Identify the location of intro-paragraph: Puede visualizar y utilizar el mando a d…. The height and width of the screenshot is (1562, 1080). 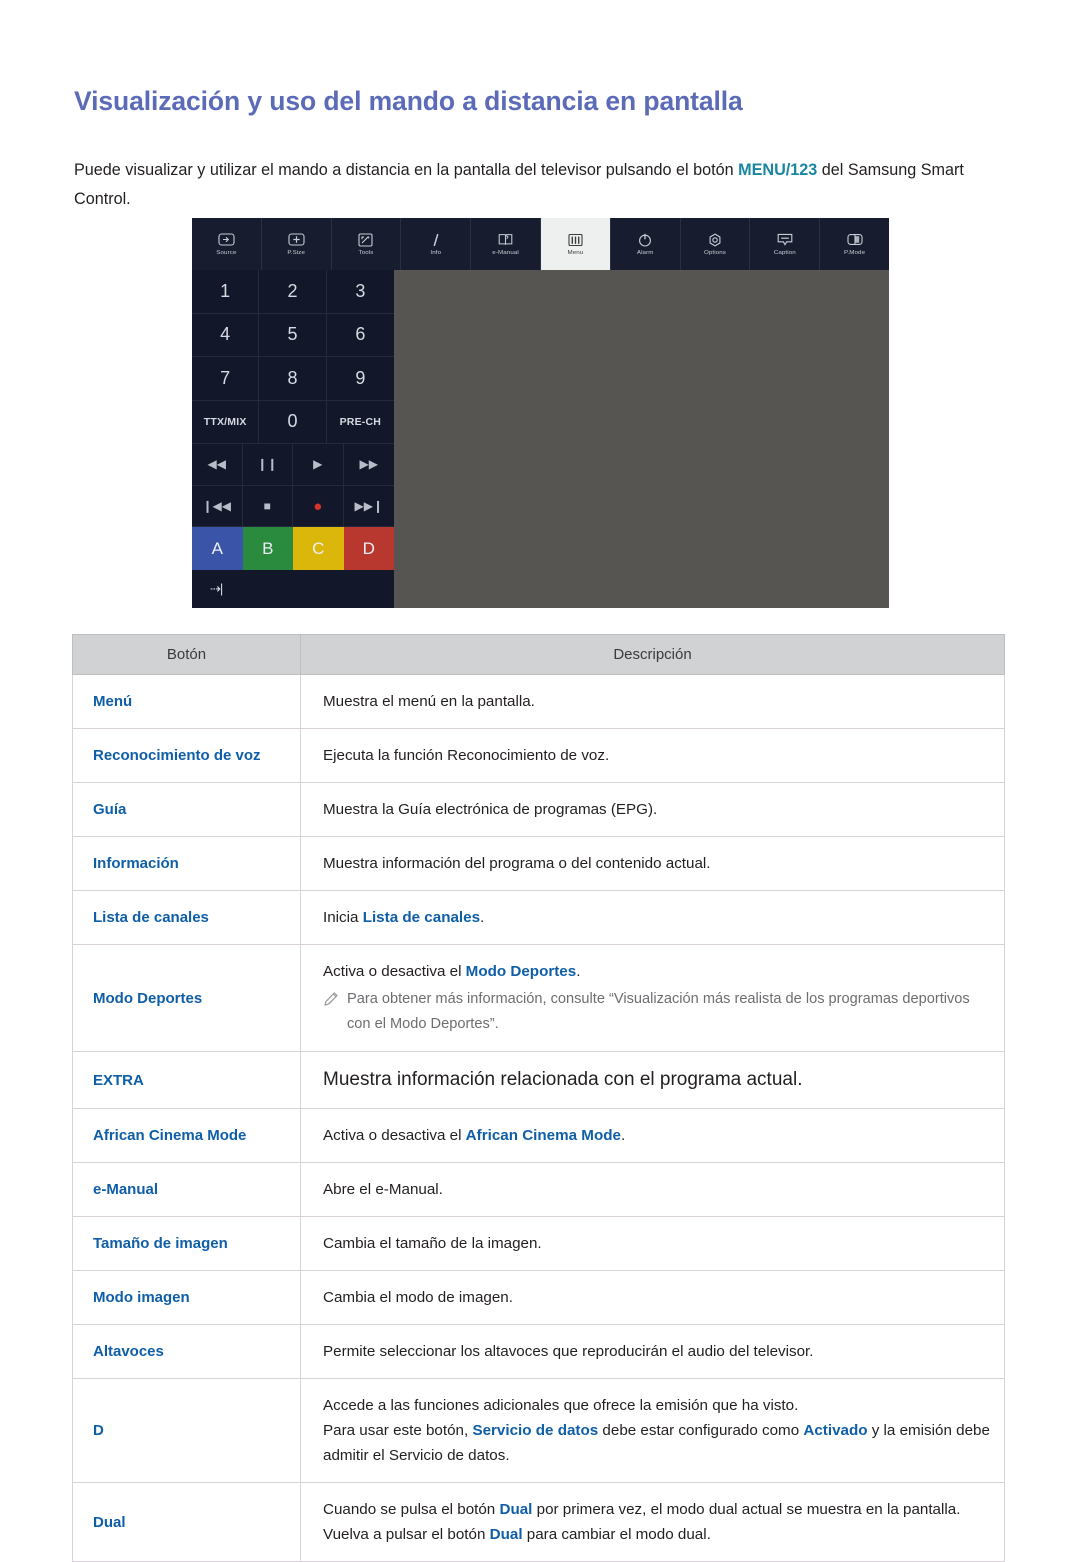
(526, 185).